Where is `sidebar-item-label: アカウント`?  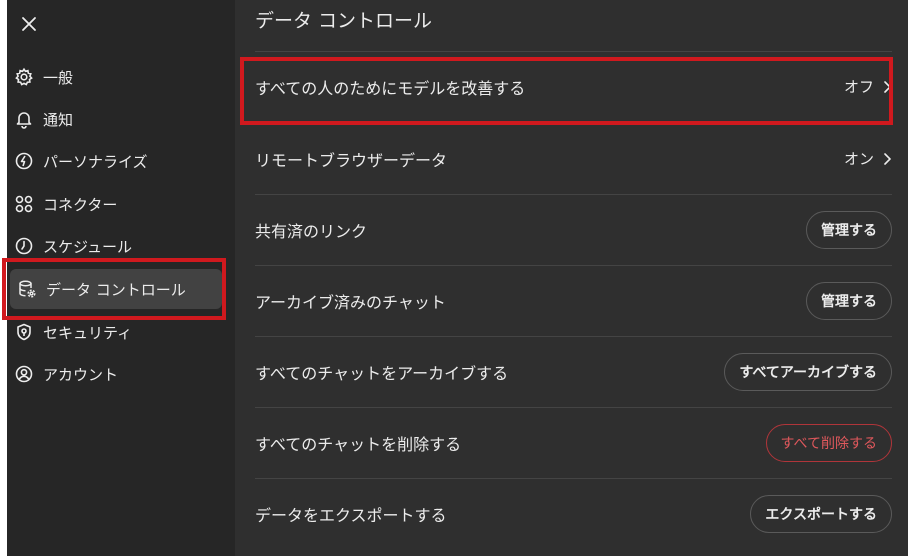
sidebar-item-label: アカウント is located at coordinates (81, 374).